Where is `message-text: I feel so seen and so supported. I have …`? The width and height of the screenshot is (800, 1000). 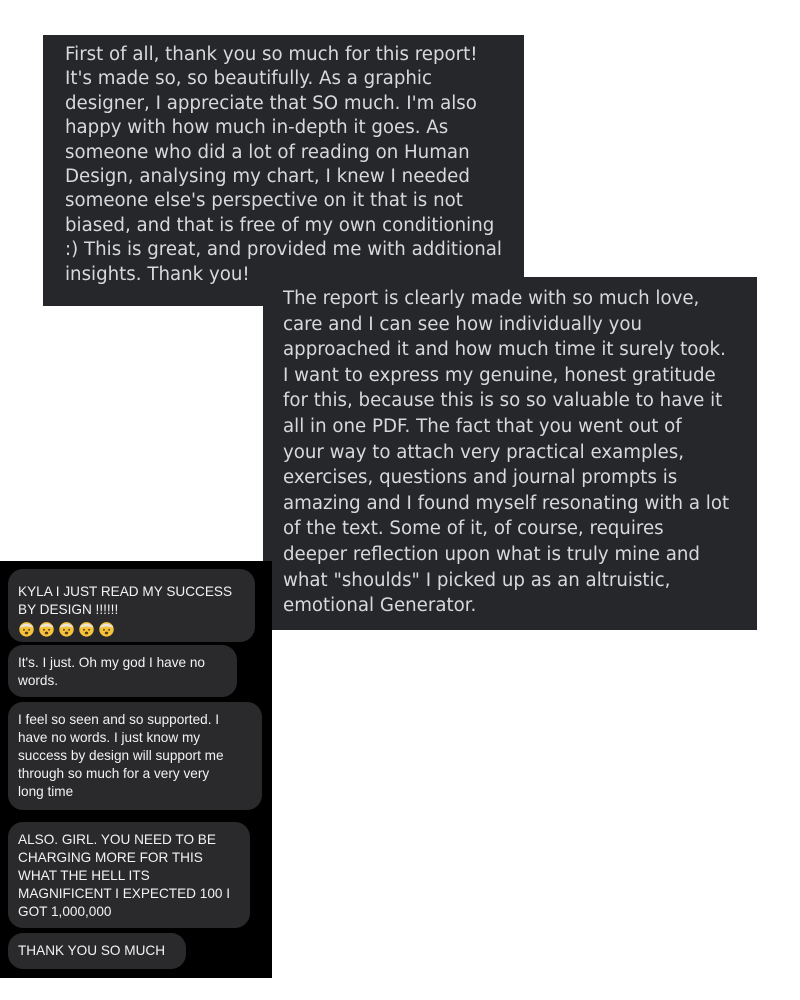 message-text: I feel so seen and so supported. I have … is located at coordinates (121, 755).